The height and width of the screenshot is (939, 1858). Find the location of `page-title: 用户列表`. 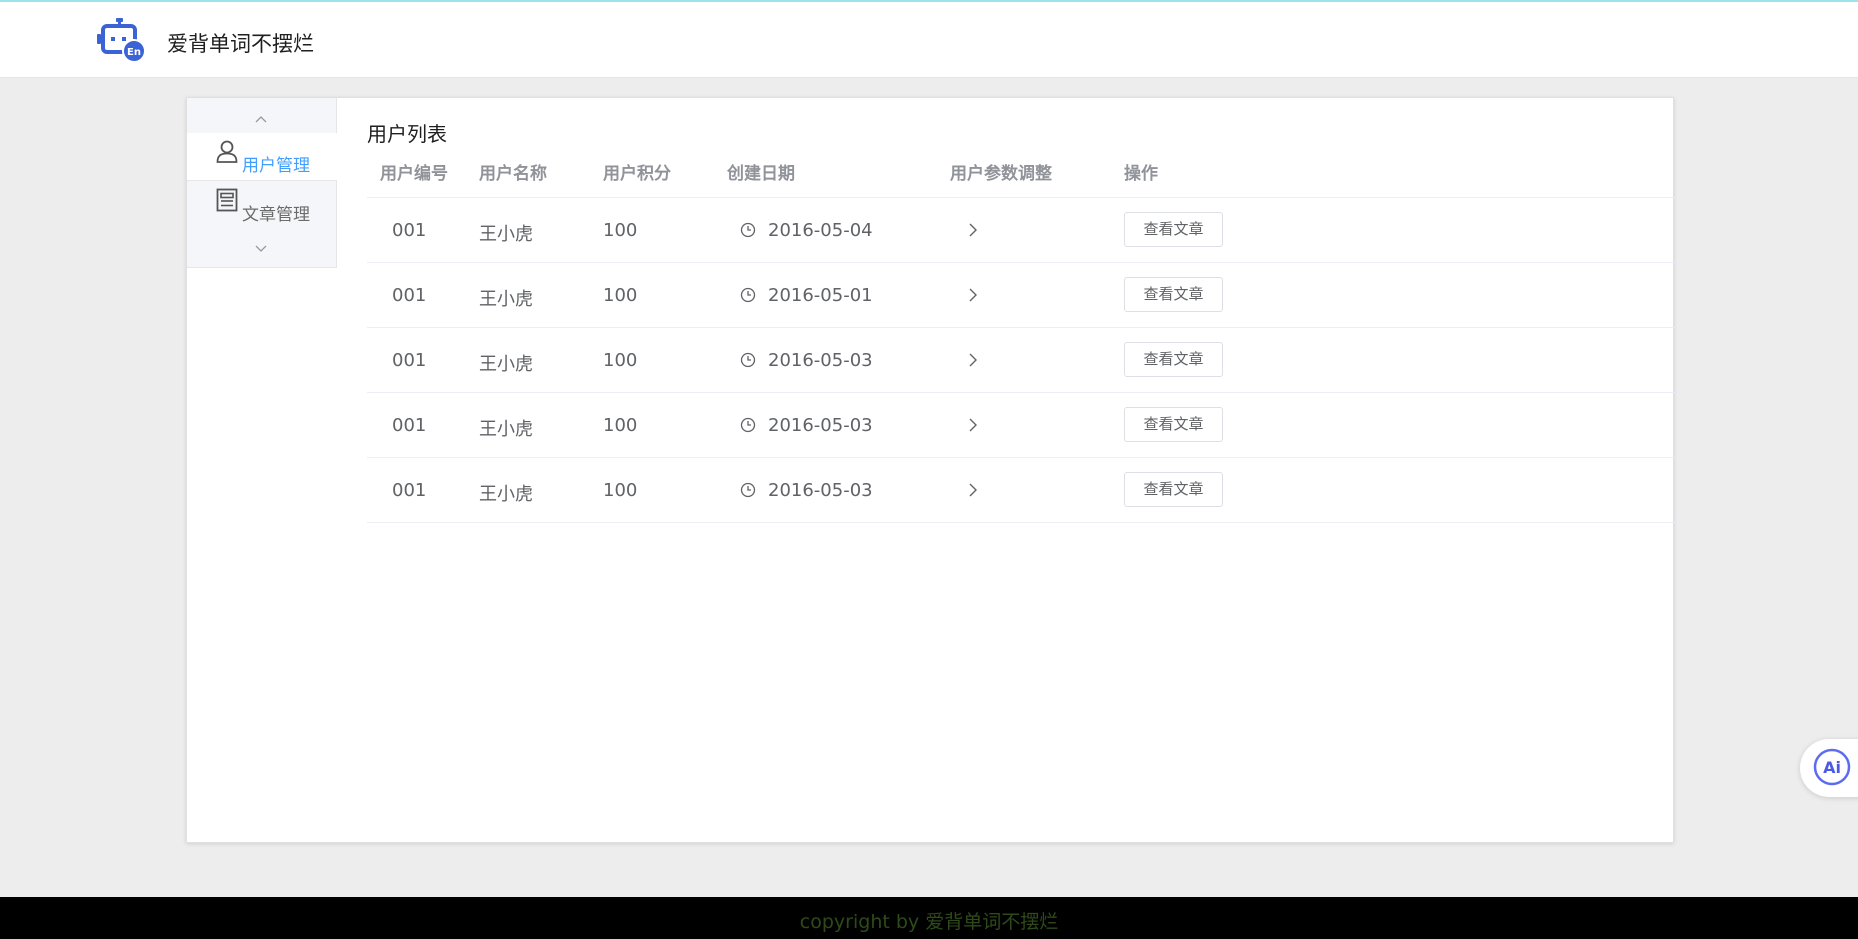

page-title: 用户列表 is located at coordinates (407, 134).